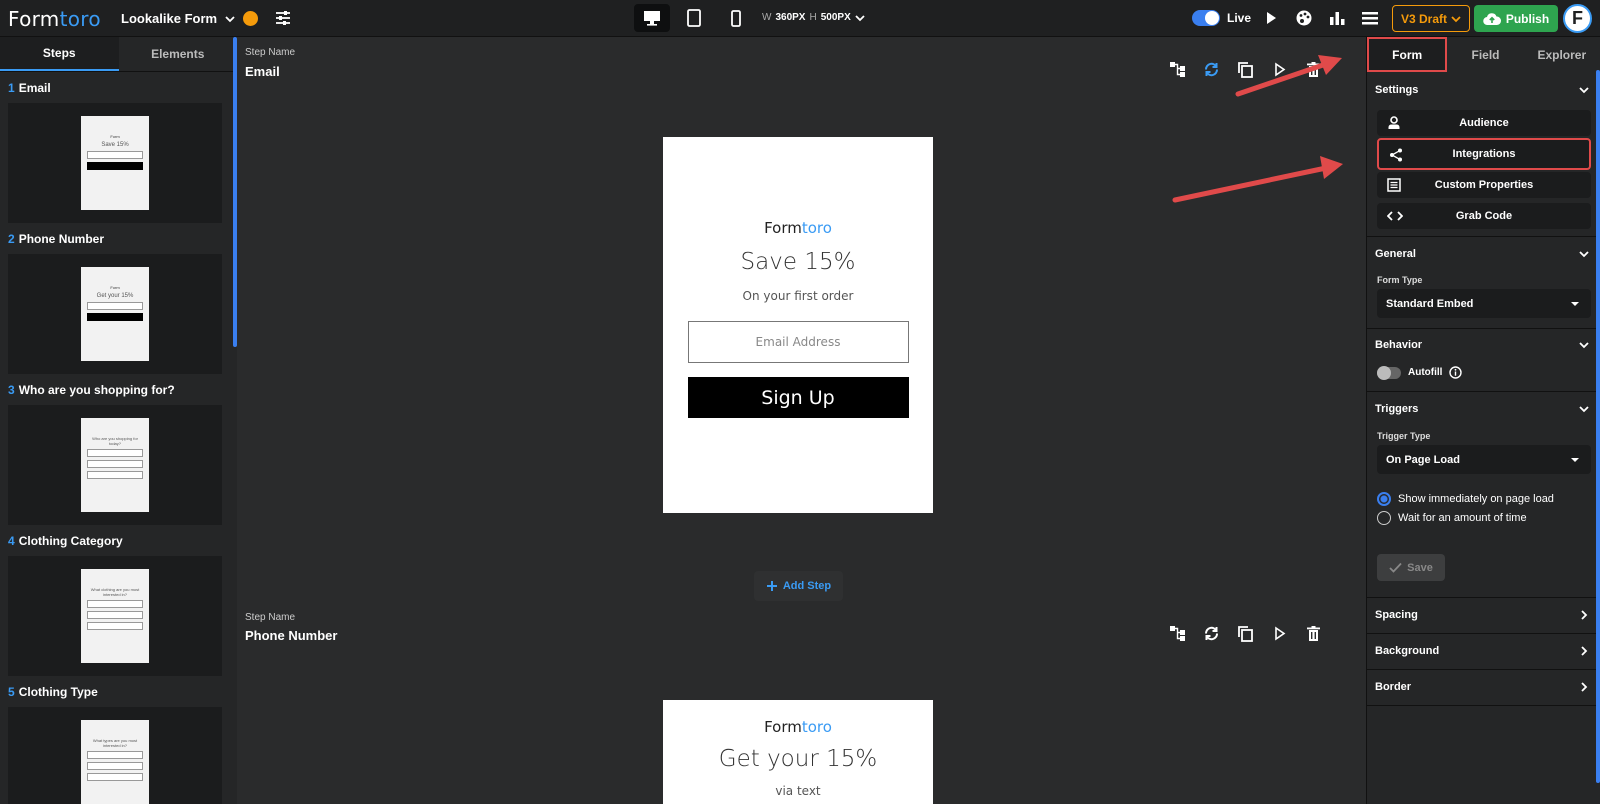 The image size is (1600, 804). What do you see at coordinates (1492, 18) in the screenshot?
I see `cloud-upload-icon` at bounding box center [1492, 18].